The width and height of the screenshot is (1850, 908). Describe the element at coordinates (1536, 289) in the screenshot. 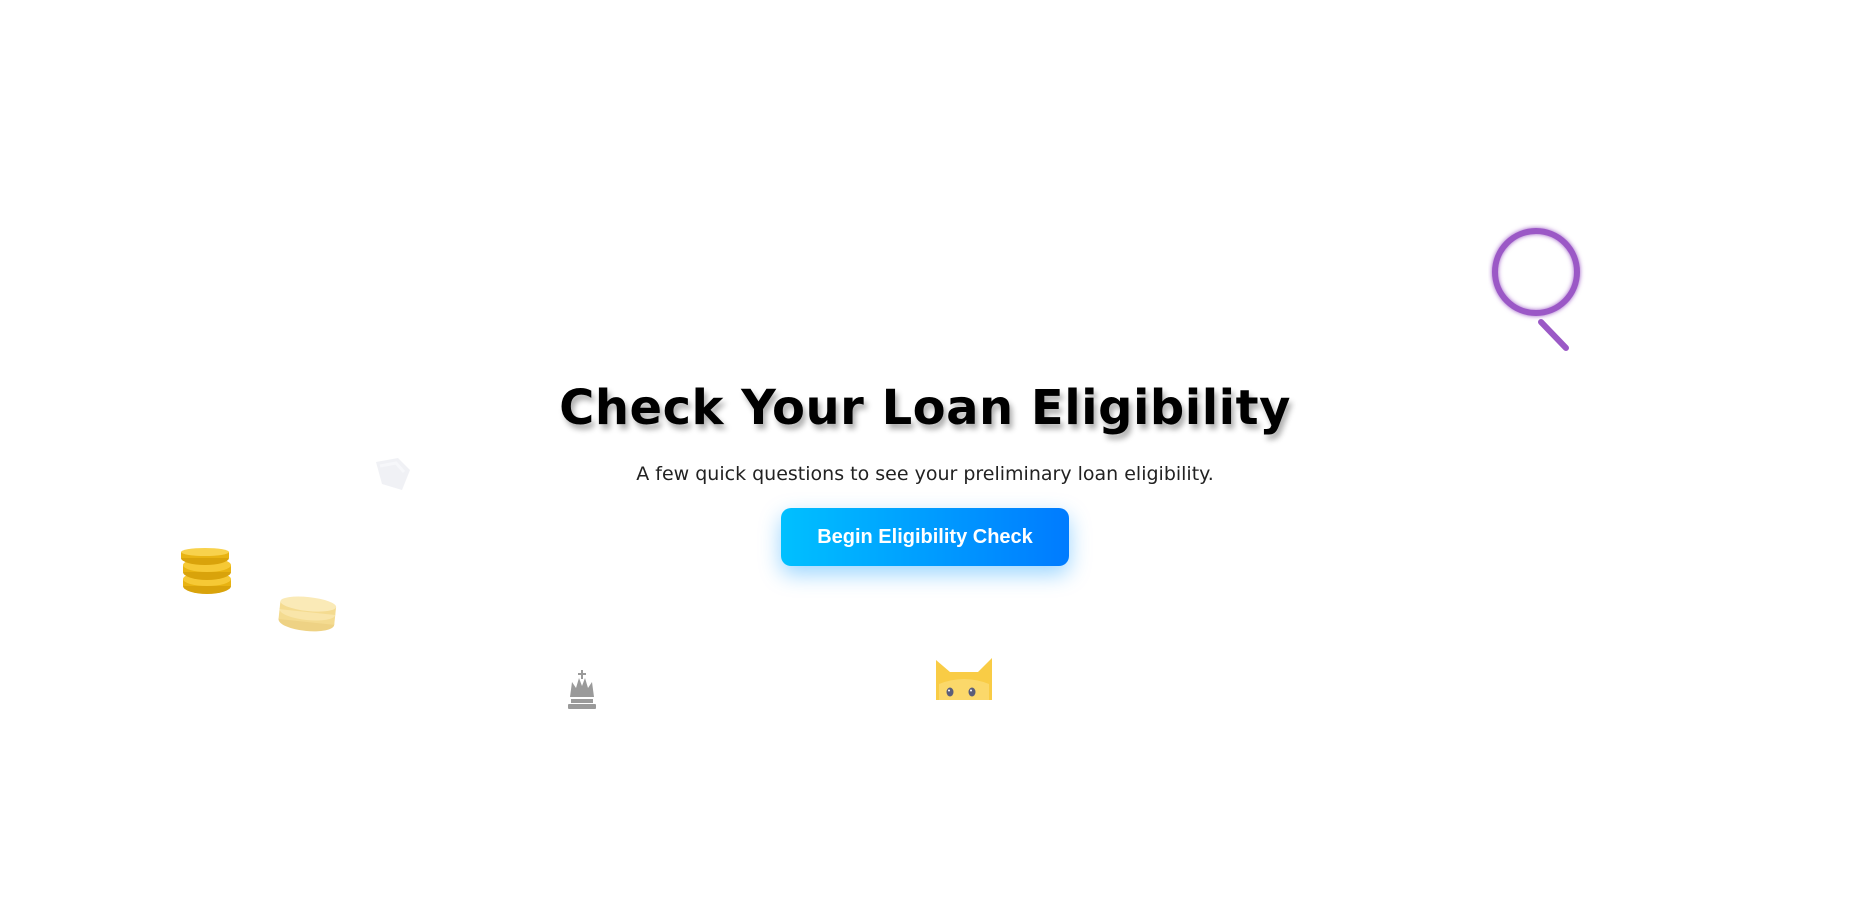

I see `magnifier-icon` at that location.